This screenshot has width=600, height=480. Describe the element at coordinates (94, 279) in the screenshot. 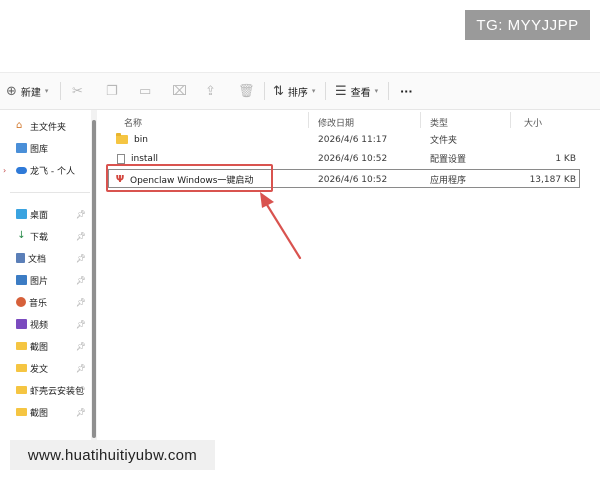

I see `sidebar-scrollbar-thumb` at that location.